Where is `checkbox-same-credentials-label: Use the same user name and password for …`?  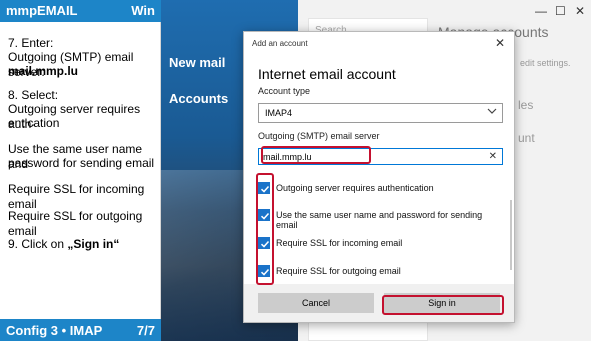 checkbox-same-credentials-label: Use the same user name and password for … is located at coordinates (379, 220).